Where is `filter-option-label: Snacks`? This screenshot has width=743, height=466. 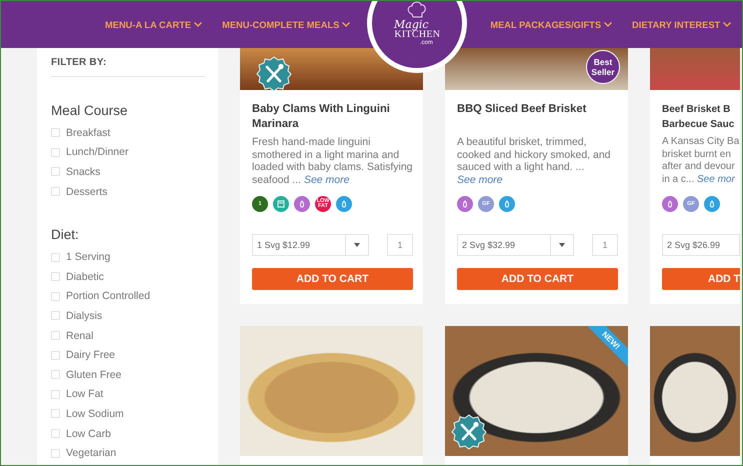 filter-option-label: Snacks is located at coordinates (83, 172).